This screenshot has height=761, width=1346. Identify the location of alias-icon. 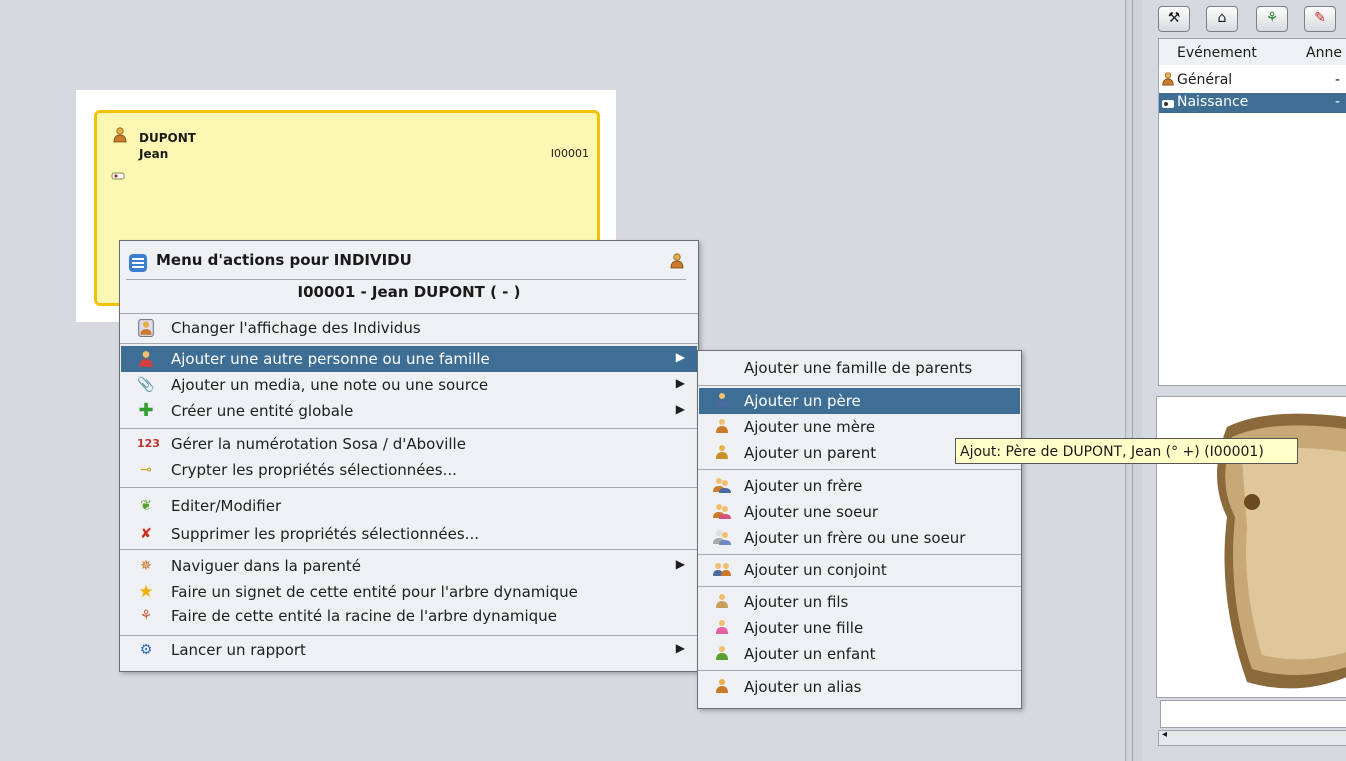
(722, 687).